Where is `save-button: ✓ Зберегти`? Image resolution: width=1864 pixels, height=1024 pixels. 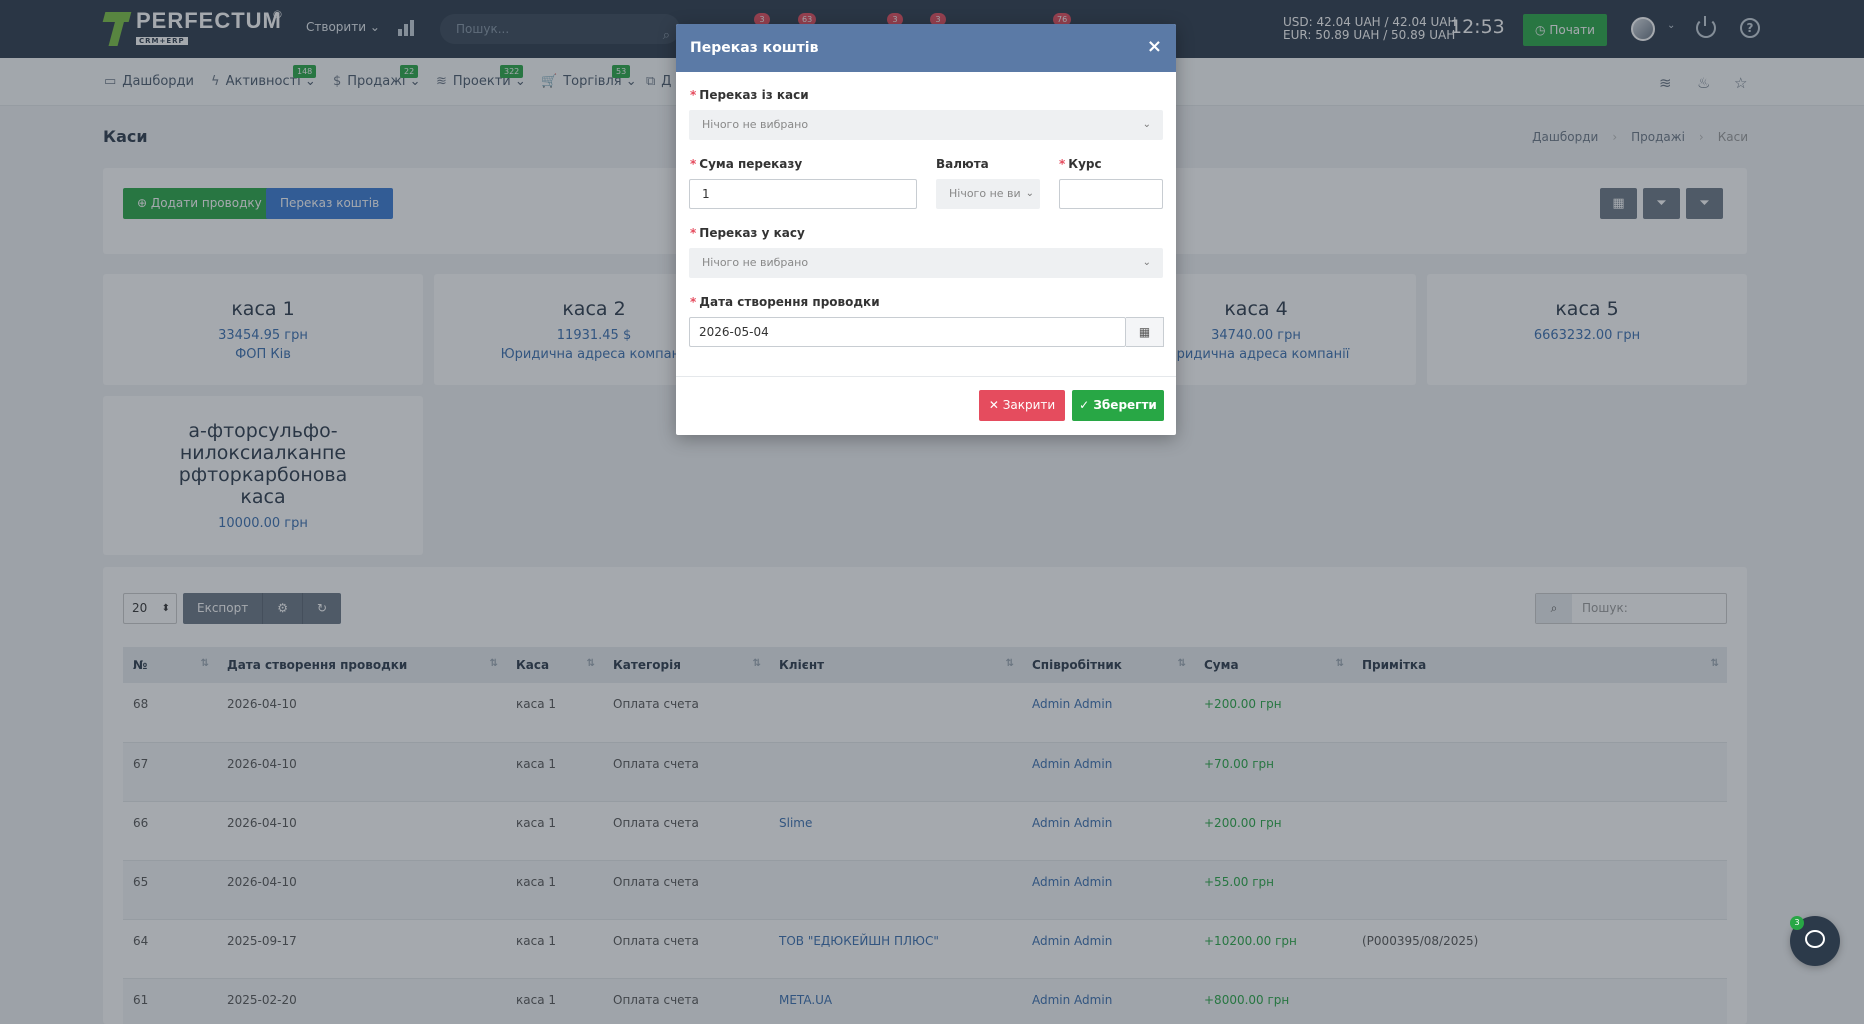
save-button: ✓ Зберегти is located at coordinates (1118, 405).